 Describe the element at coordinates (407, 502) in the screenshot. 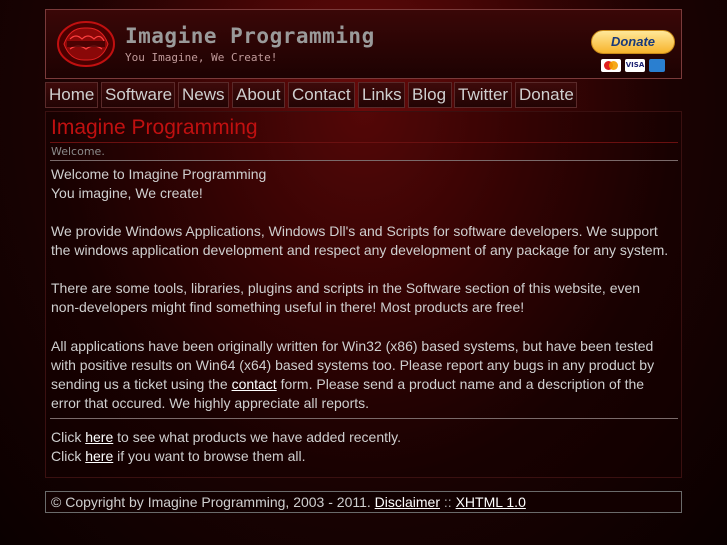

I see `disclaimer-link: Disclaimer` at that location.